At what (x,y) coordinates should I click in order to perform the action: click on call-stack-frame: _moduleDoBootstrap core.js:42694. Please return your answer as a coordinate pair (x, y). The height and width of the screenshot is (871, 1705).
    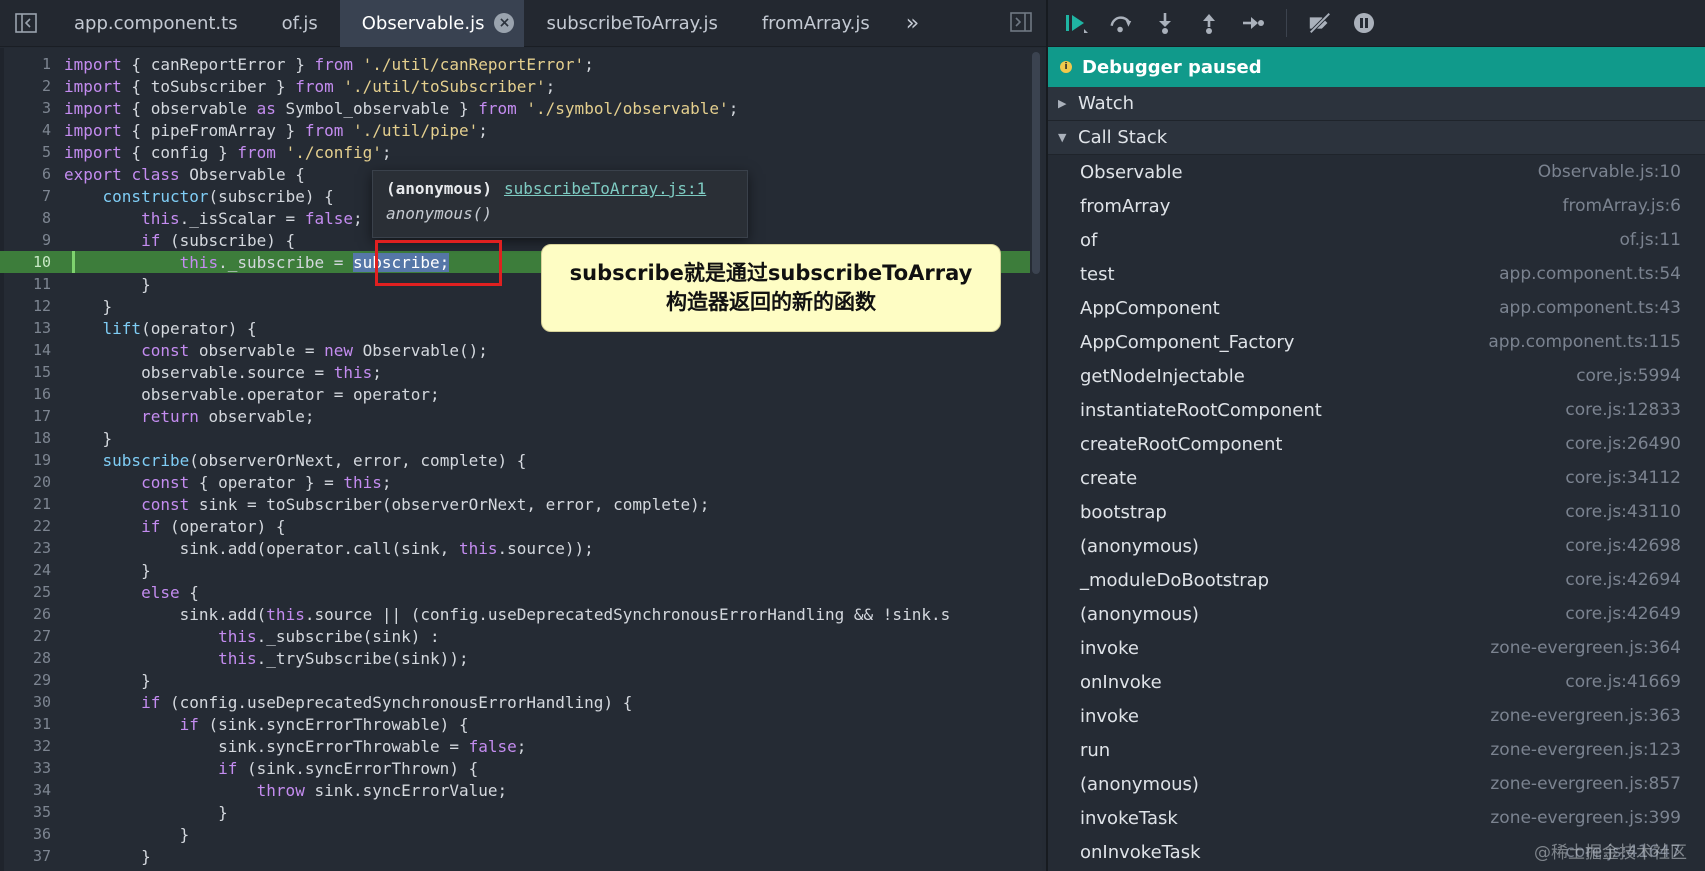
    Looking at the image, I should click on (1376, 580).